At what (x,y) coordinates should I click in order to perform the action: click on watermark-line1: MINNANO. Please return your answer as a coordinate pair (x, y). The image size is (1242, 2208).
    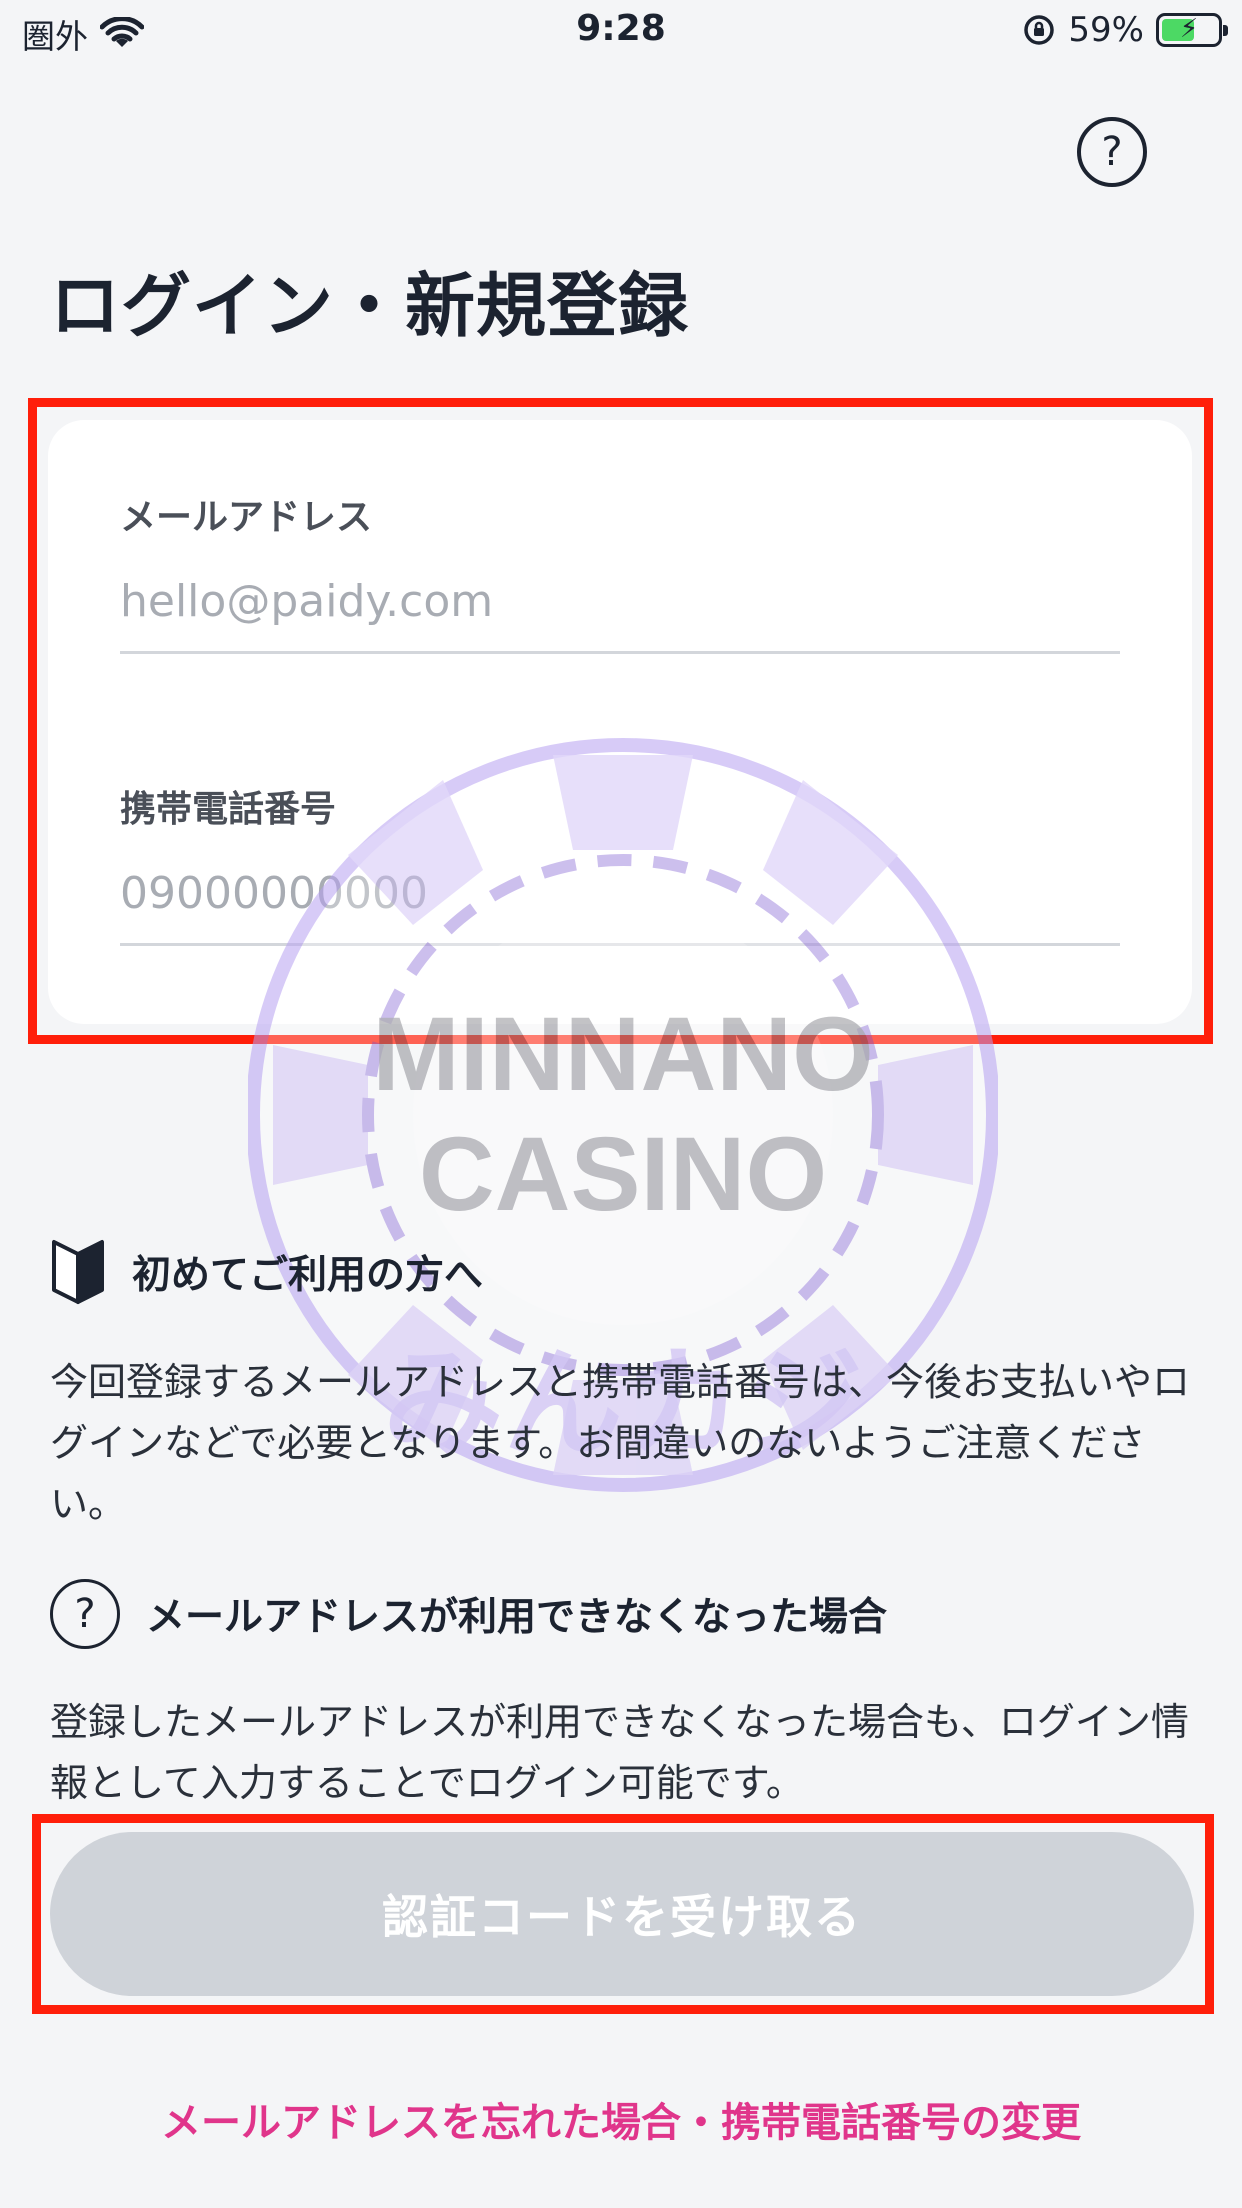
    Looking at the image, I should click on (623, 1054).